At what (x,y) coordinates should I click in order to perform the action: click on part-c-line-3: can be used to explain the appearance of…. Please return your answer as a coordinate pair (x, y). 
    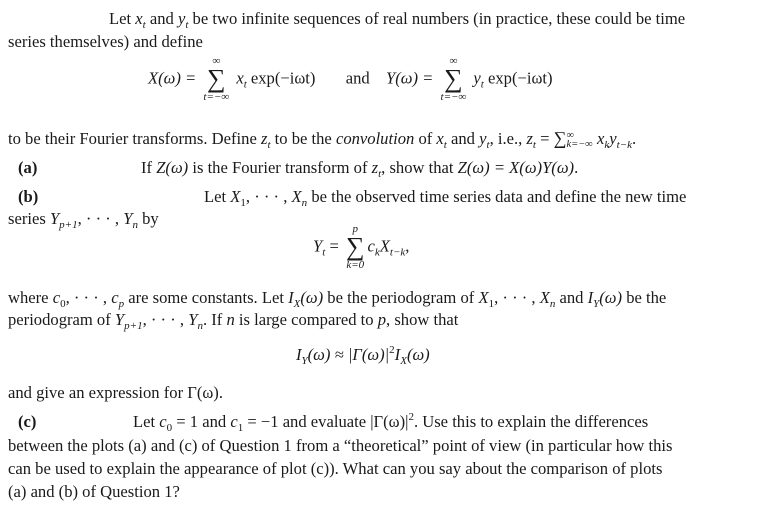
    Looking at the image, I should click on (335, 468).